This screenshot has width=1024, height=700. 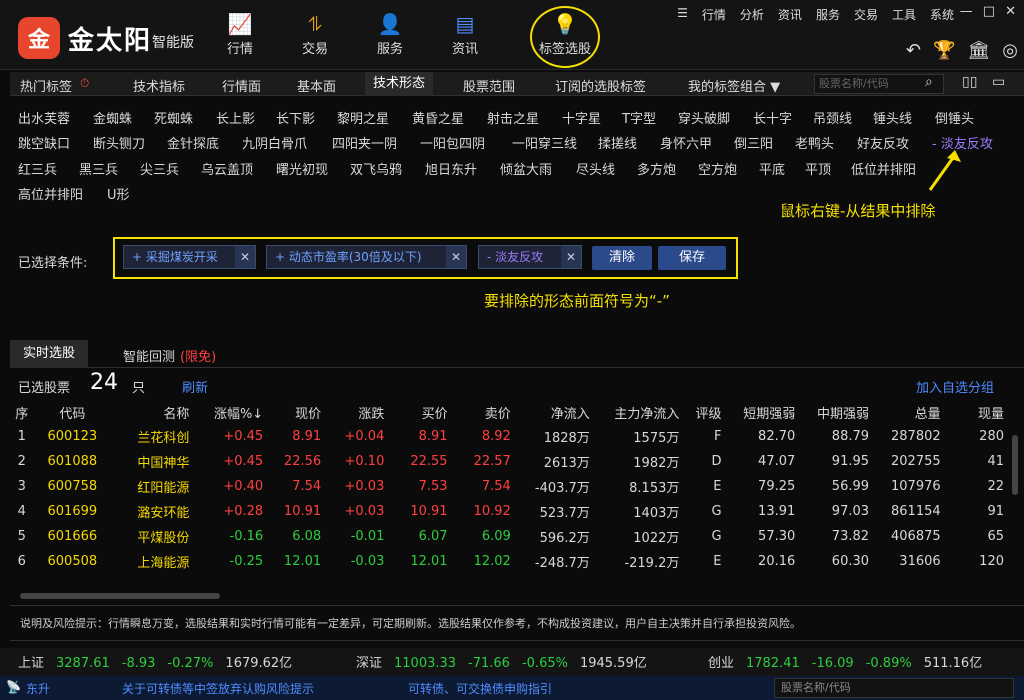 I want to click on index-item: 上证 3287.61 -8.93 -0.27% 1679.62亿, so click(x=161, y=661).